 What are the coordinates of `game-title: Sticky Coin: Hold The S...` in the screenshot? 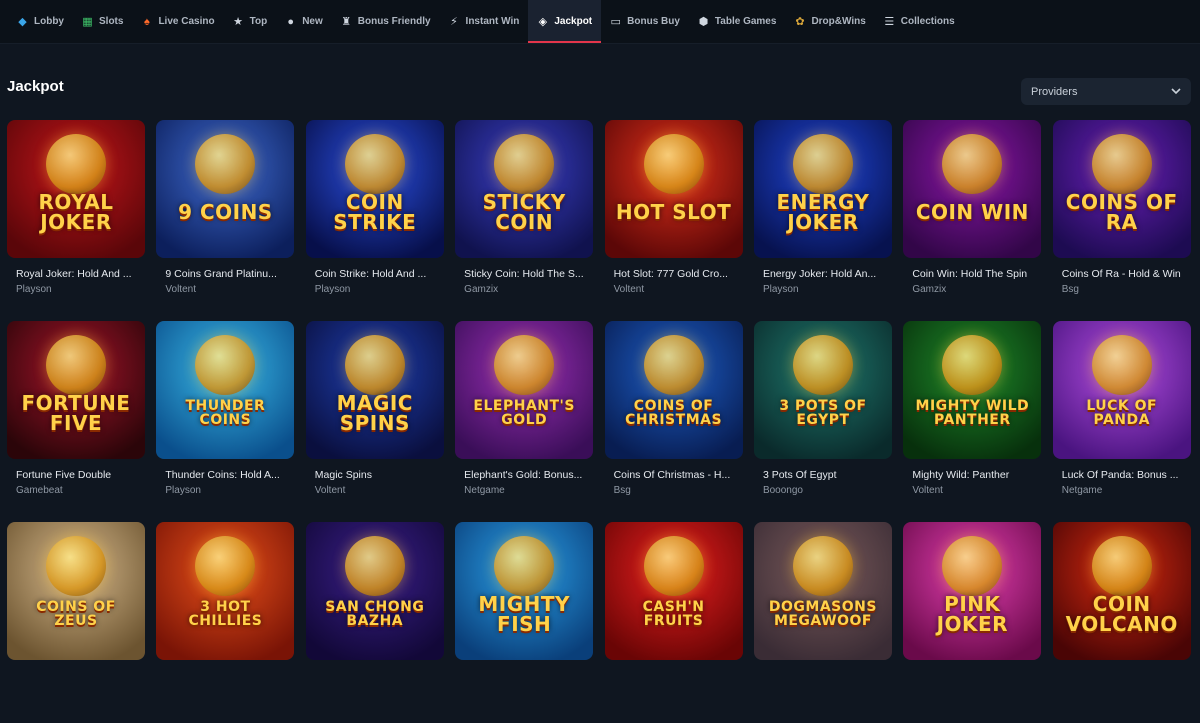 It's located at (524, 274).